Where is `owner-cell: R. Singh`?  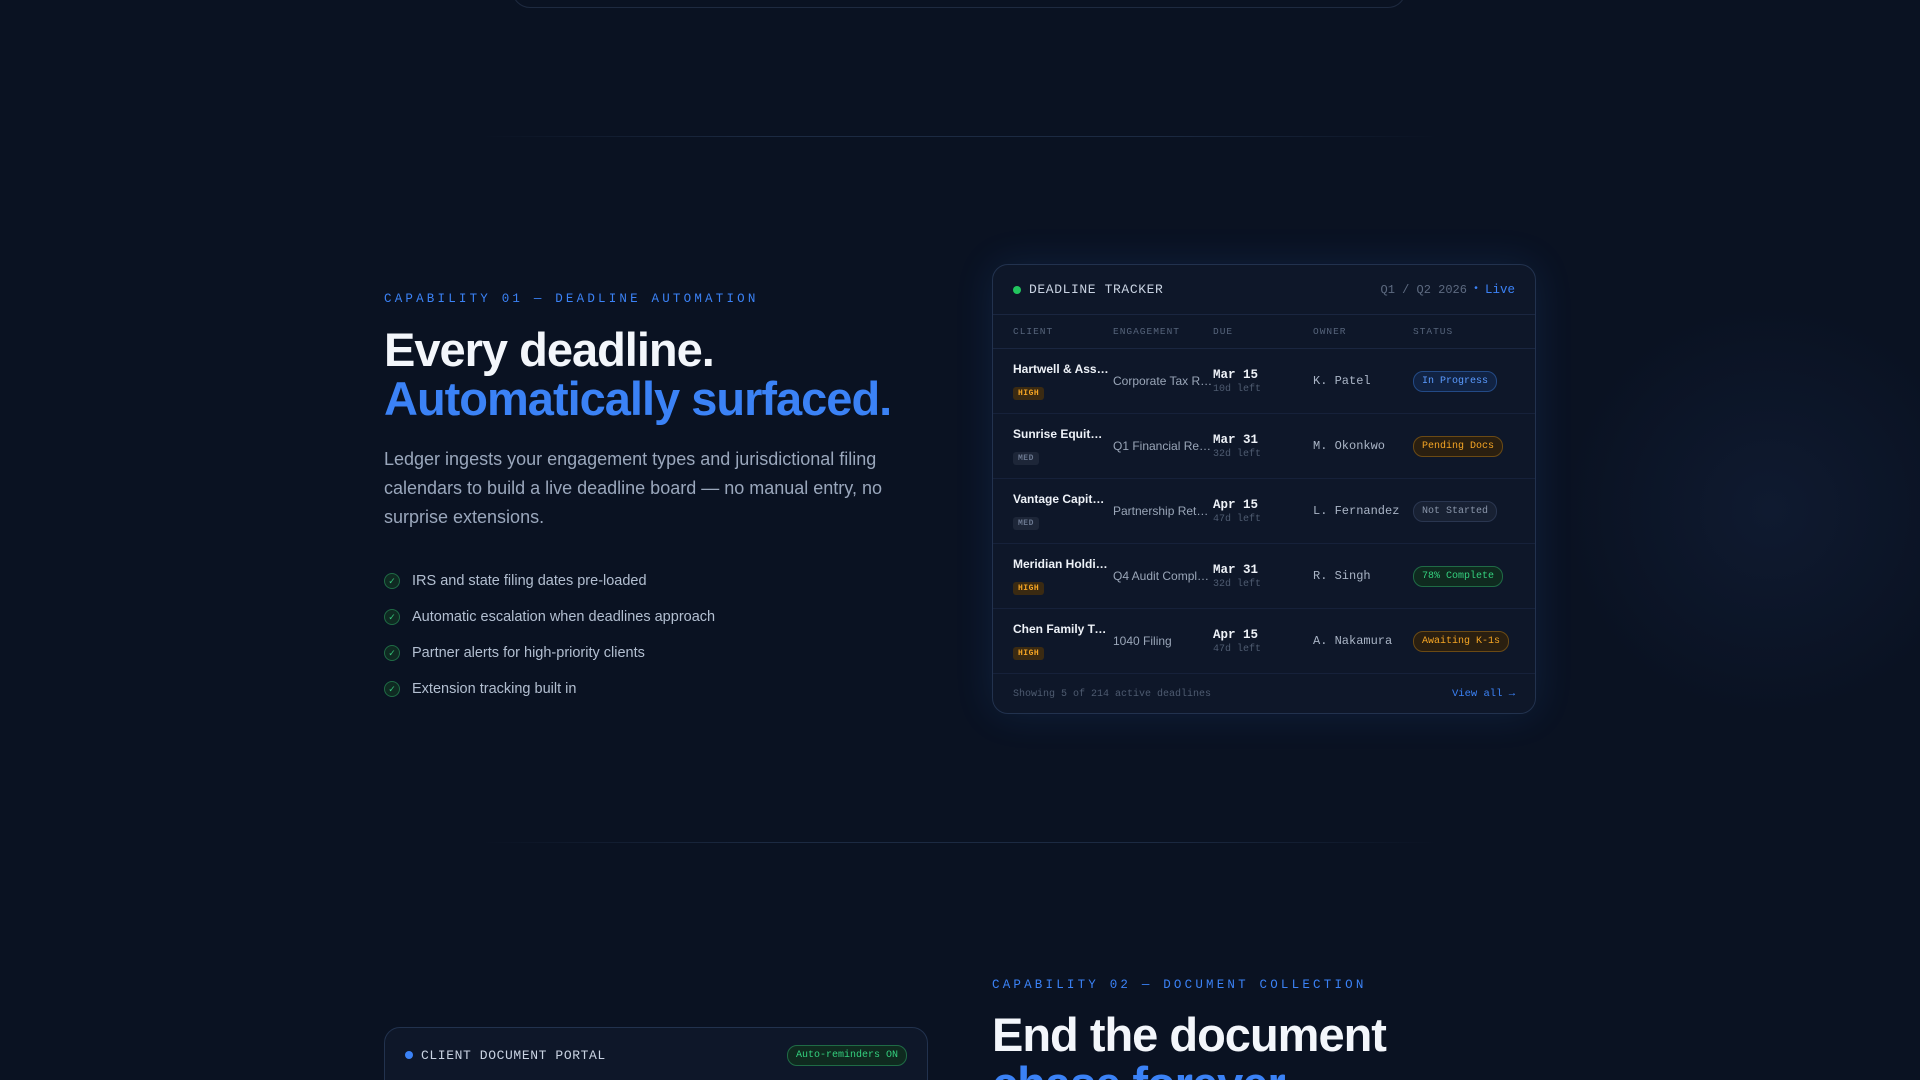
owner-cell: R. Singh is located at coordinates (1342, 576).